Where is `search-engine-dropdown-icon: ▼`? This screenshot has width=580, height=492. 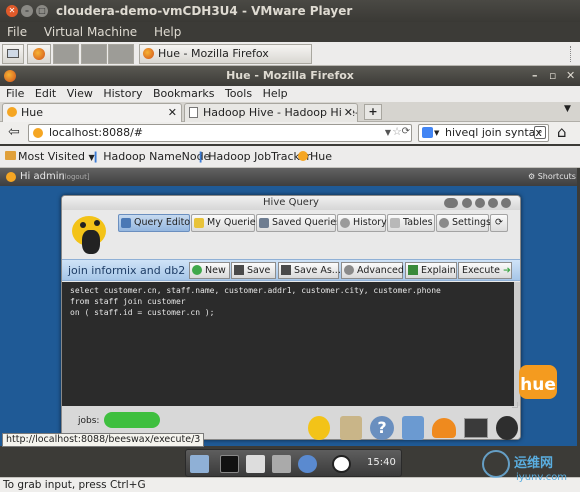 search-engine-dropdown-icon: ▼ is located at coordinates (436, 133).